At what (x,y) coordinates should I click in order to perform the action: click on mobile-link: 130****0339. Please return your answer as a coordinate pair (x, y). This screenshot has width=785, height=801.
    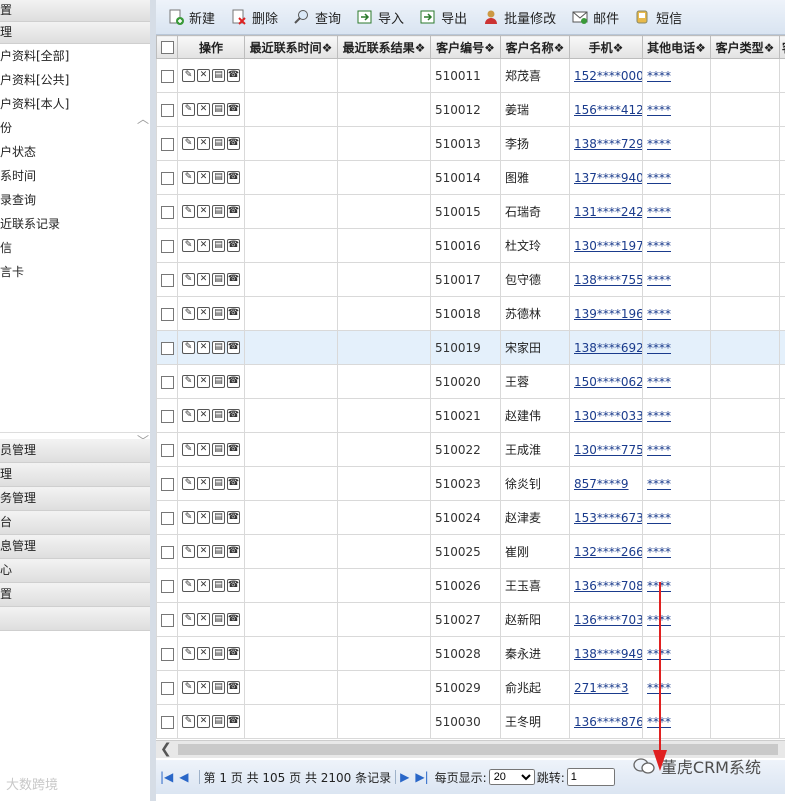
    Looking at the image, I should click on (608, 416).